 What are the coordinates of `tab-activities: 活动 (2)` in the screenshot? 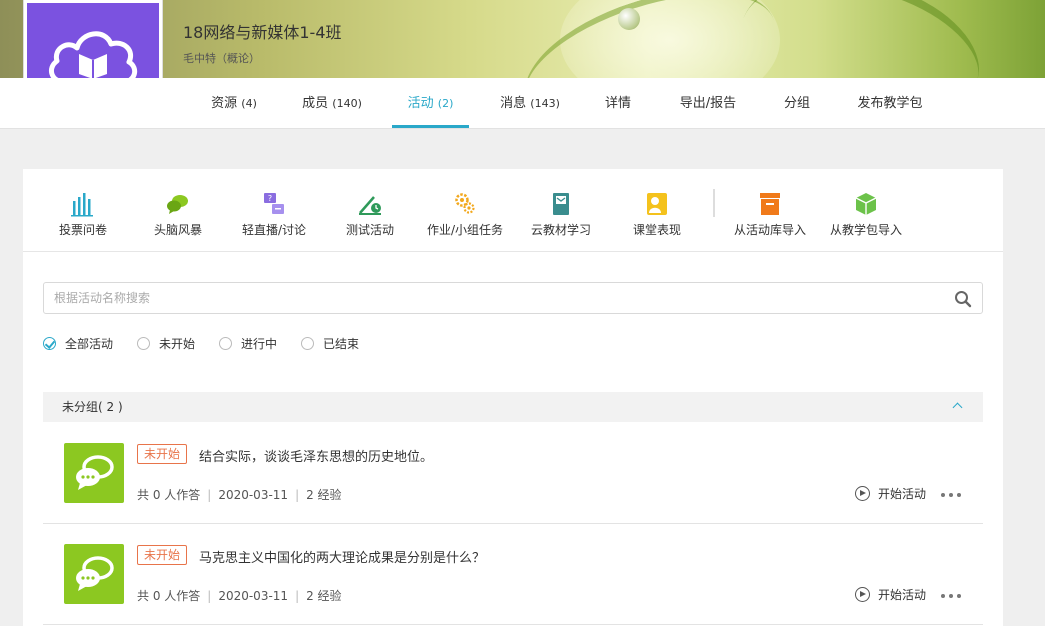 It's located at (430, 103).